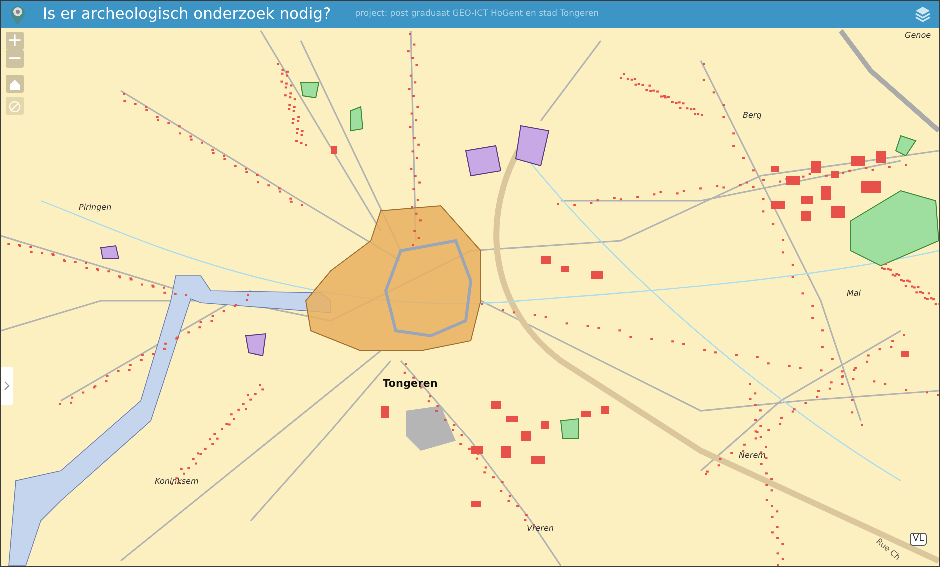 The image size is (940, 567). Describe the element at coordinates (854, 294) in the screenshot. I see `place-label: Mal` at that location.